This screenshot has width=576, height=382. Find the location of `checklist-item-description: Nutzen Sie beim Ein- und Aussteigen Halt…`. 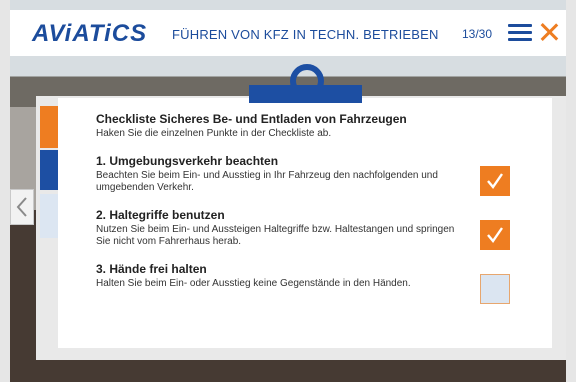

checklist-item-description: Nutzen Sie beim Ein- und Aussteigen Halt… is located at coordinates (275, 235).